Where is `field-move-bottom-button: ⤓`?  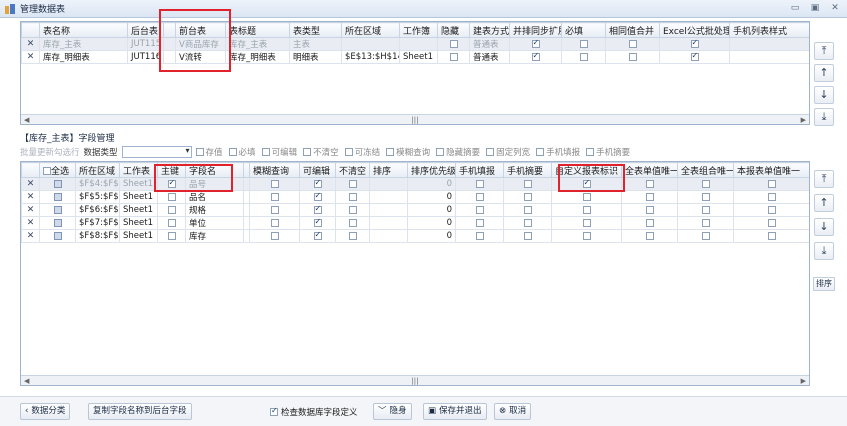
field-move-bottom-button: ⤓ is located at coordinates (824, 251).